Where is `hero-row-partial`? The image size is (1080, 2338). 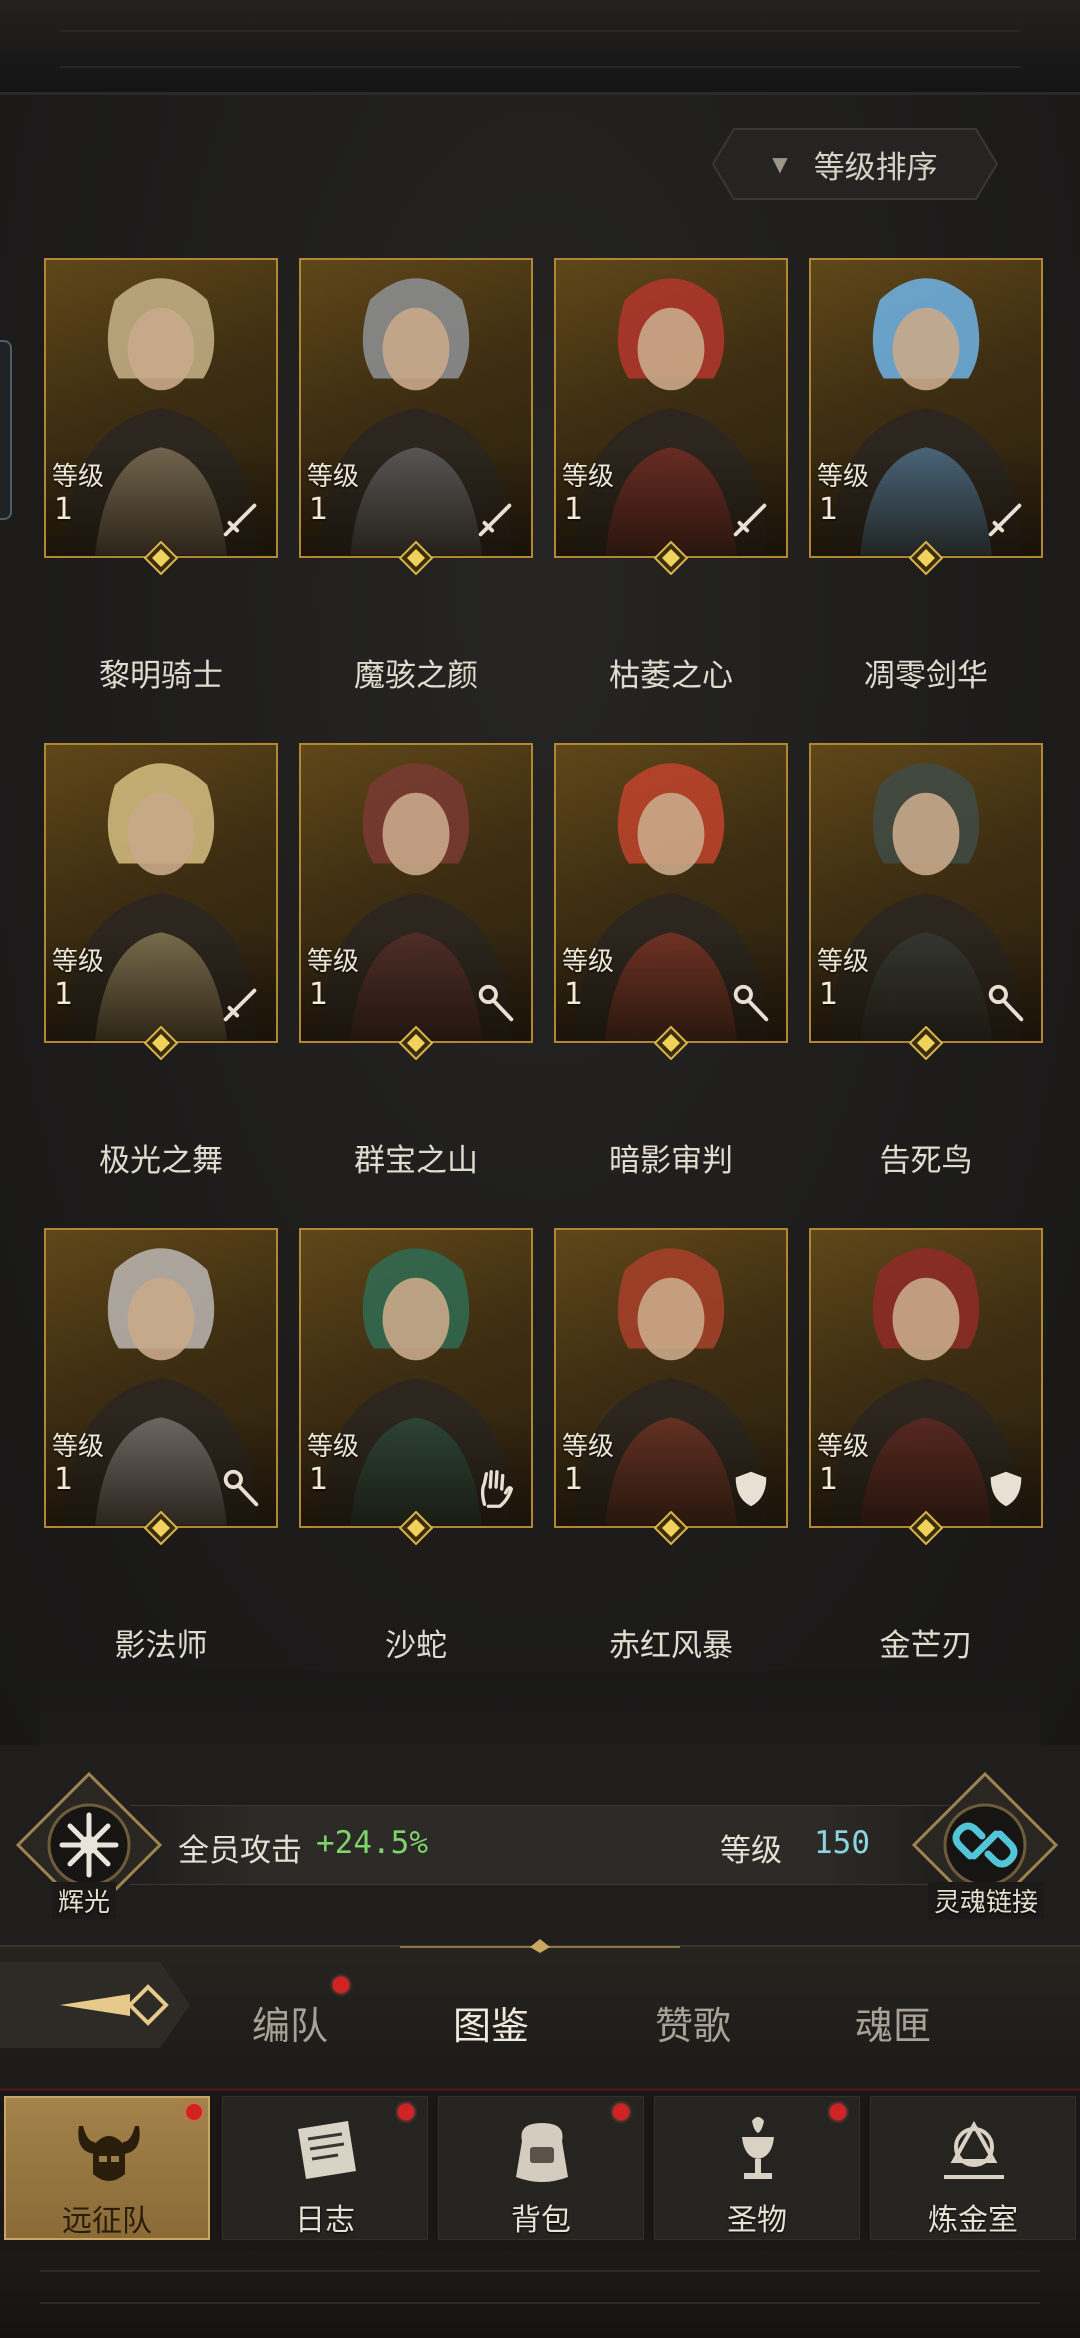 hero-row-partial is located at coordinates (540, 1710).